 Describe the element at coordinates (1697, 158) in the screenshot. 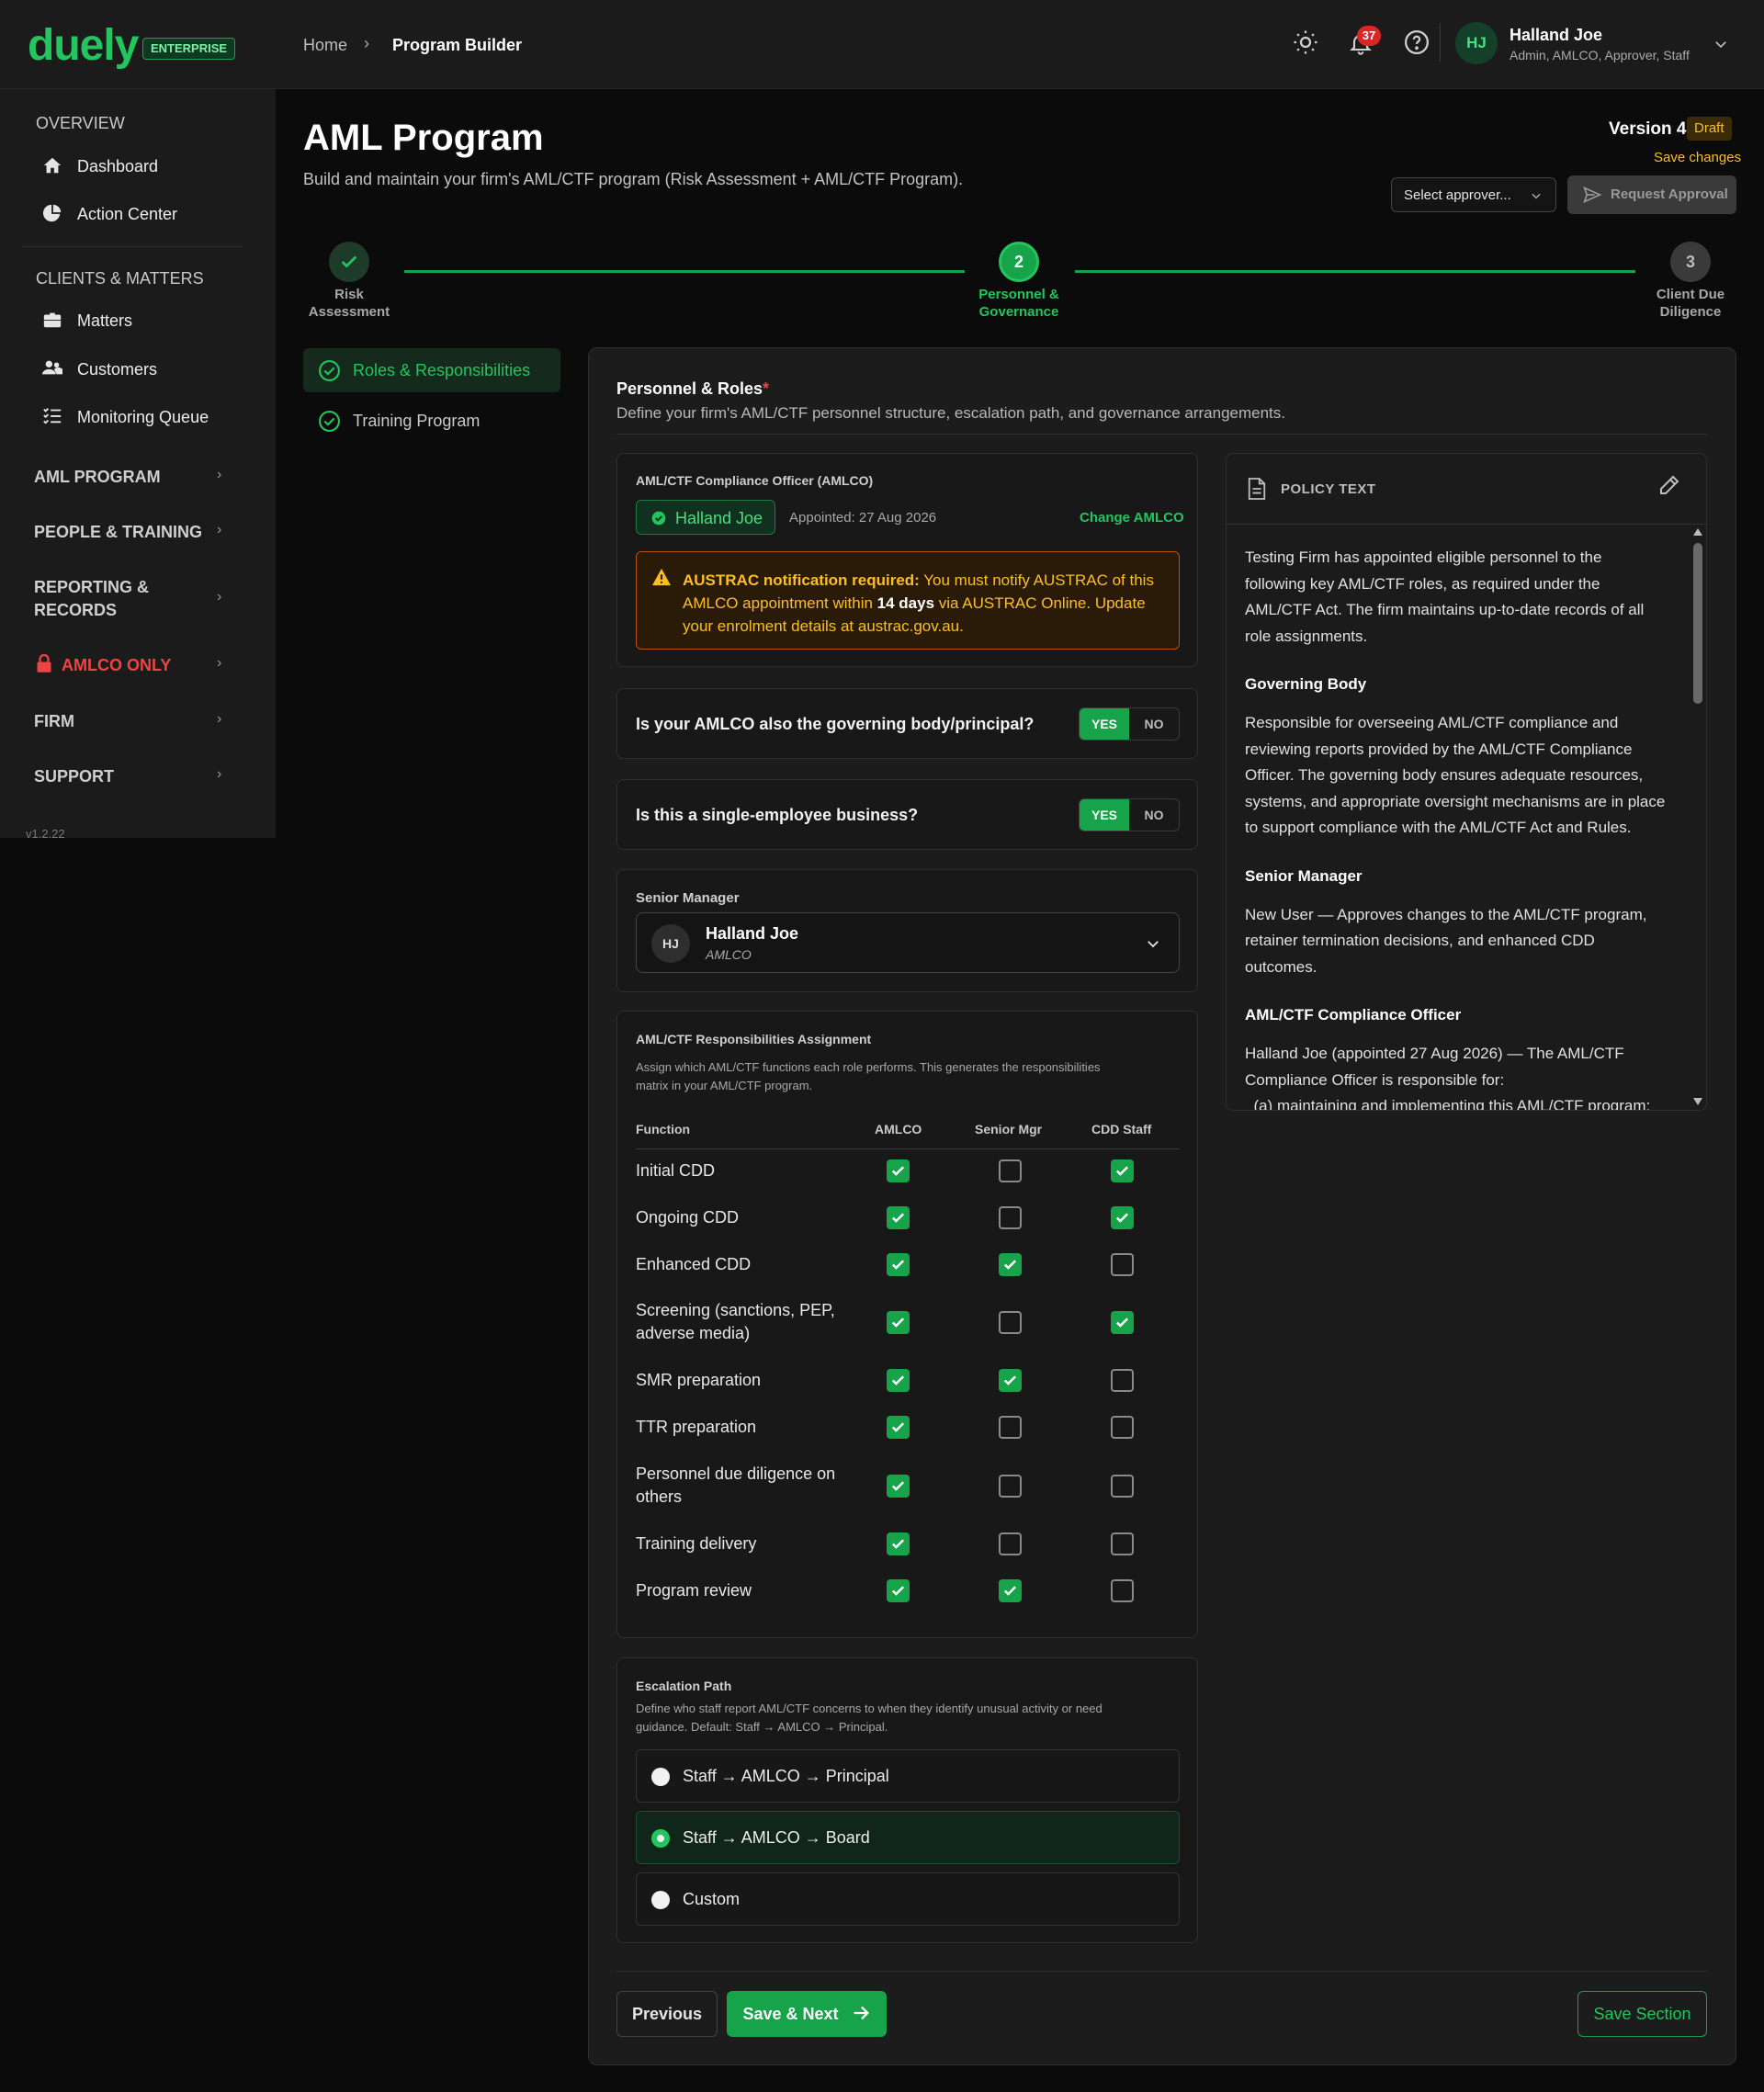

I see `save-changes-link: Save changes` at that location.